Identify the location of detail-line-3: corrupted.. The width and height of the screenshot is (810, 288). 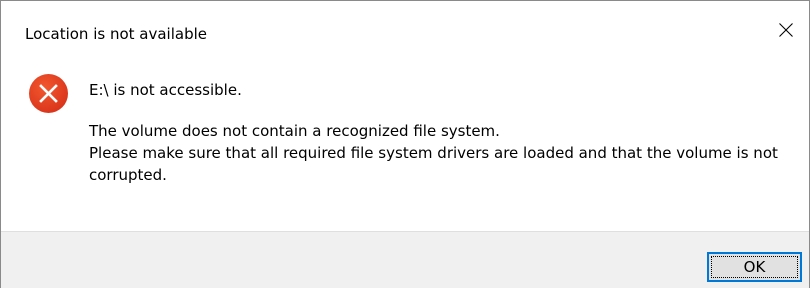
(128, 175).